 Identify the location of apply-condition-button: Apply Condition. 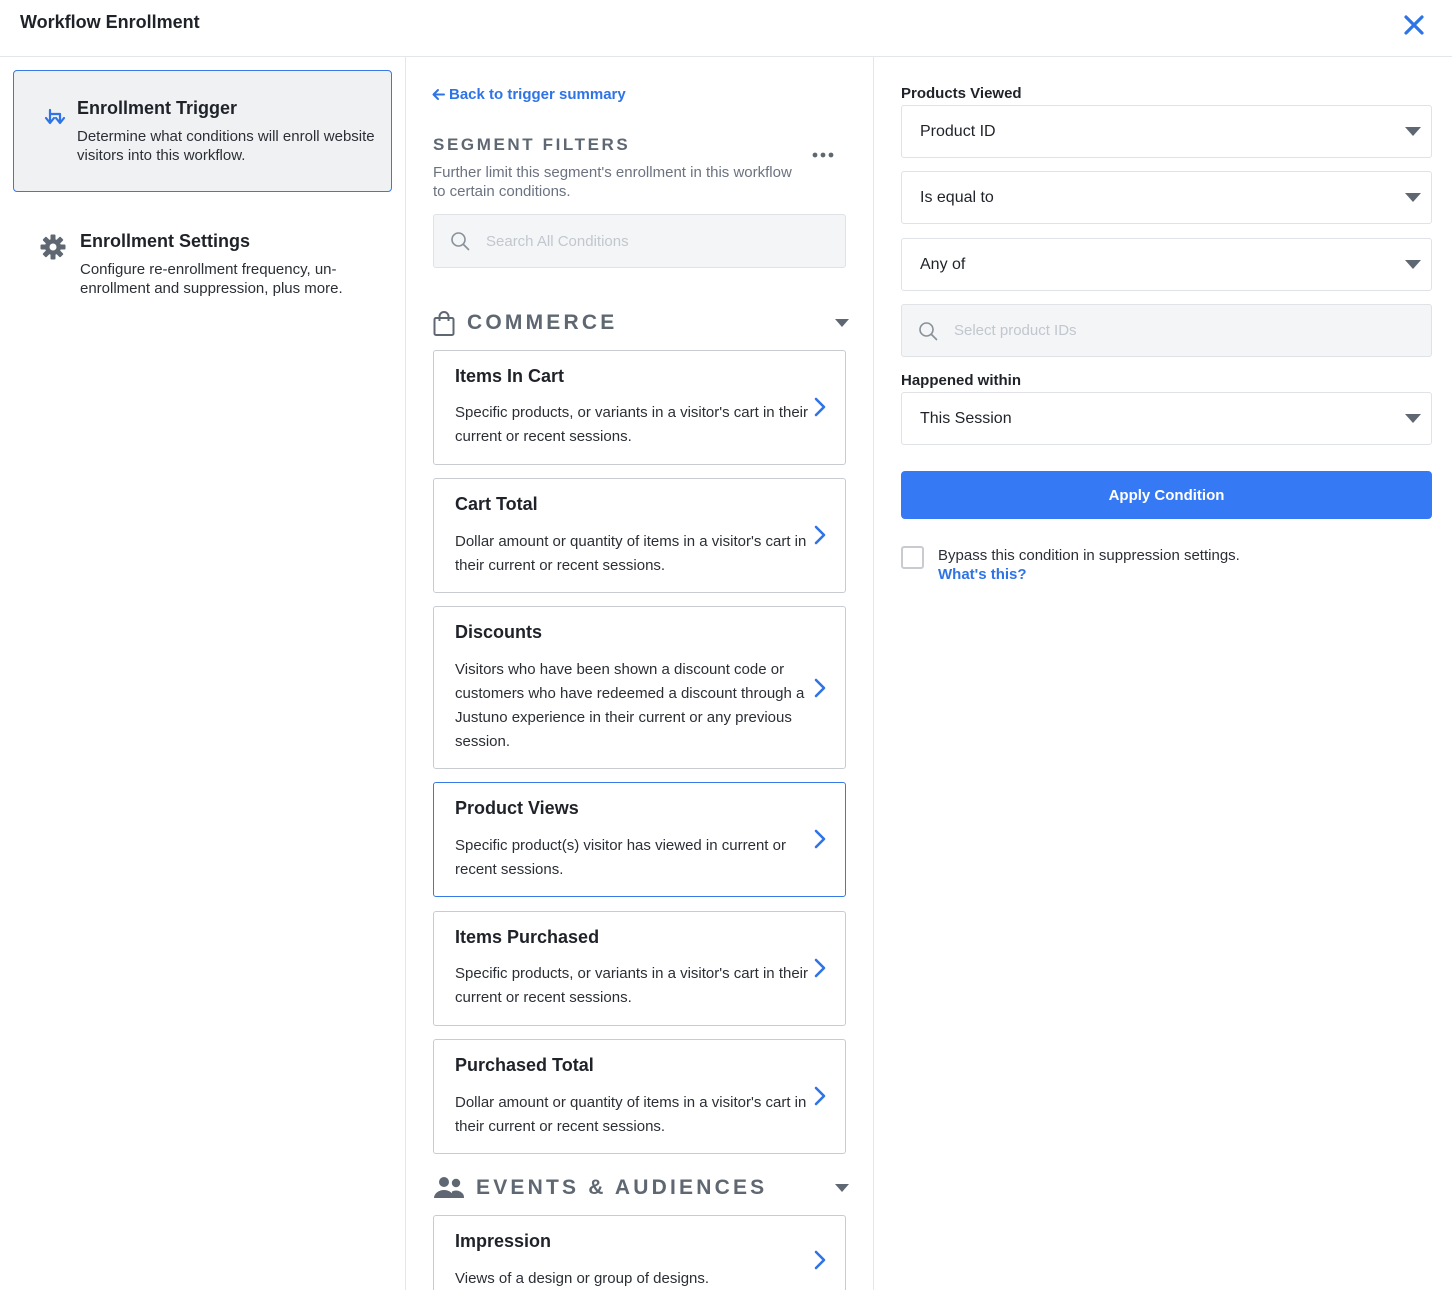
(1166, 495).